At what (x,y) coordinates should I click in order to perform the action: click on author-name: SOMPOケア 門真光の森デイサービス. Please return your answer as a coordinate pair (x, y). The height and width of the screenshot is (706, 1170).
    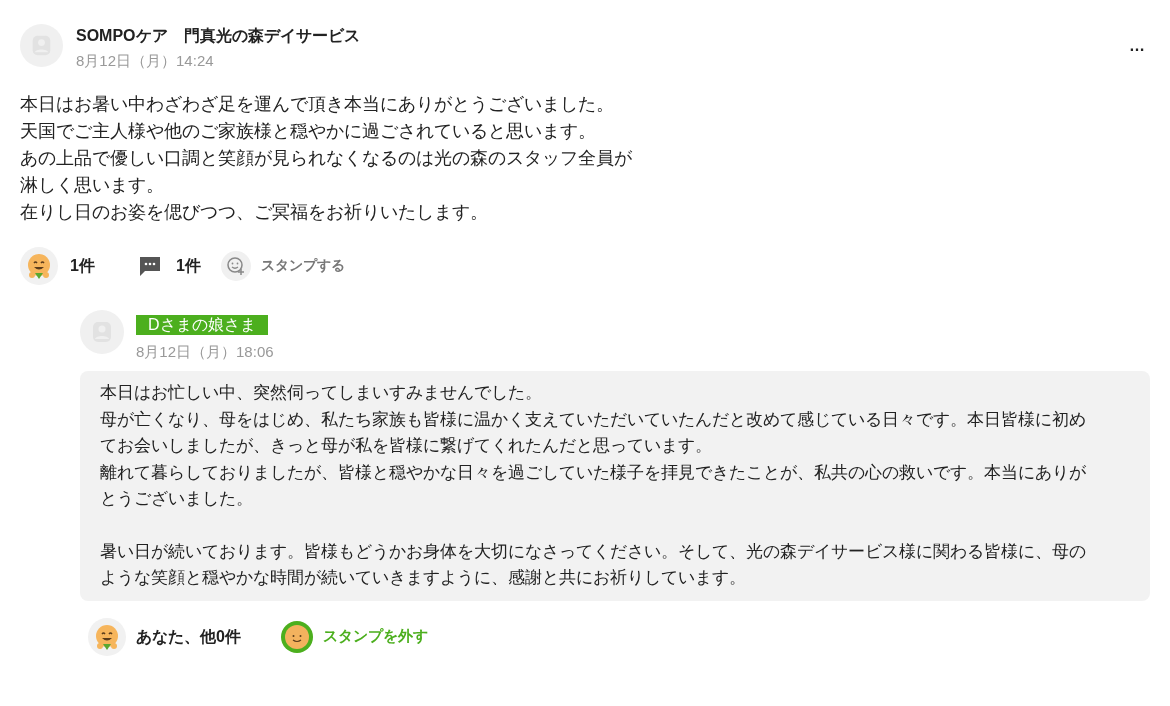
    Looking at the image, I should click on (218, 36).